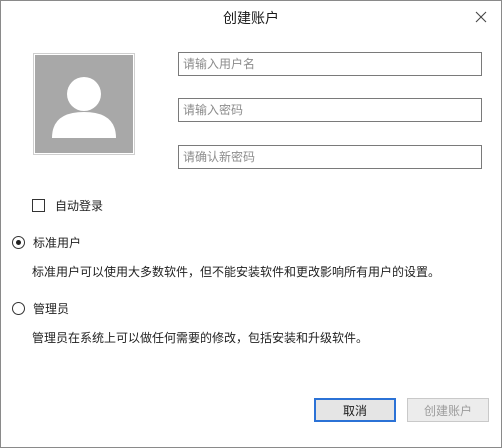  I want to click on avatar-image, so click(84, 104).